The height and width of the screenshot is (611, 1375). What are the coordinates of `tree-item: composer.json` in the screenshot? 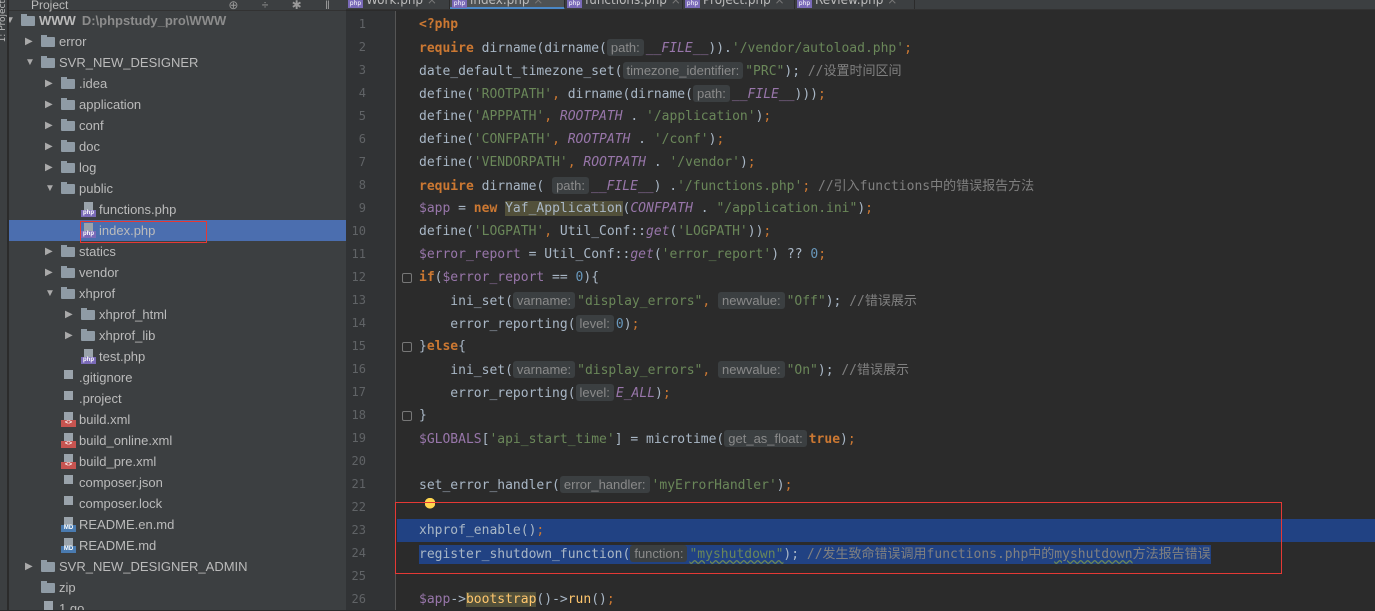 It's located at (177, 482).